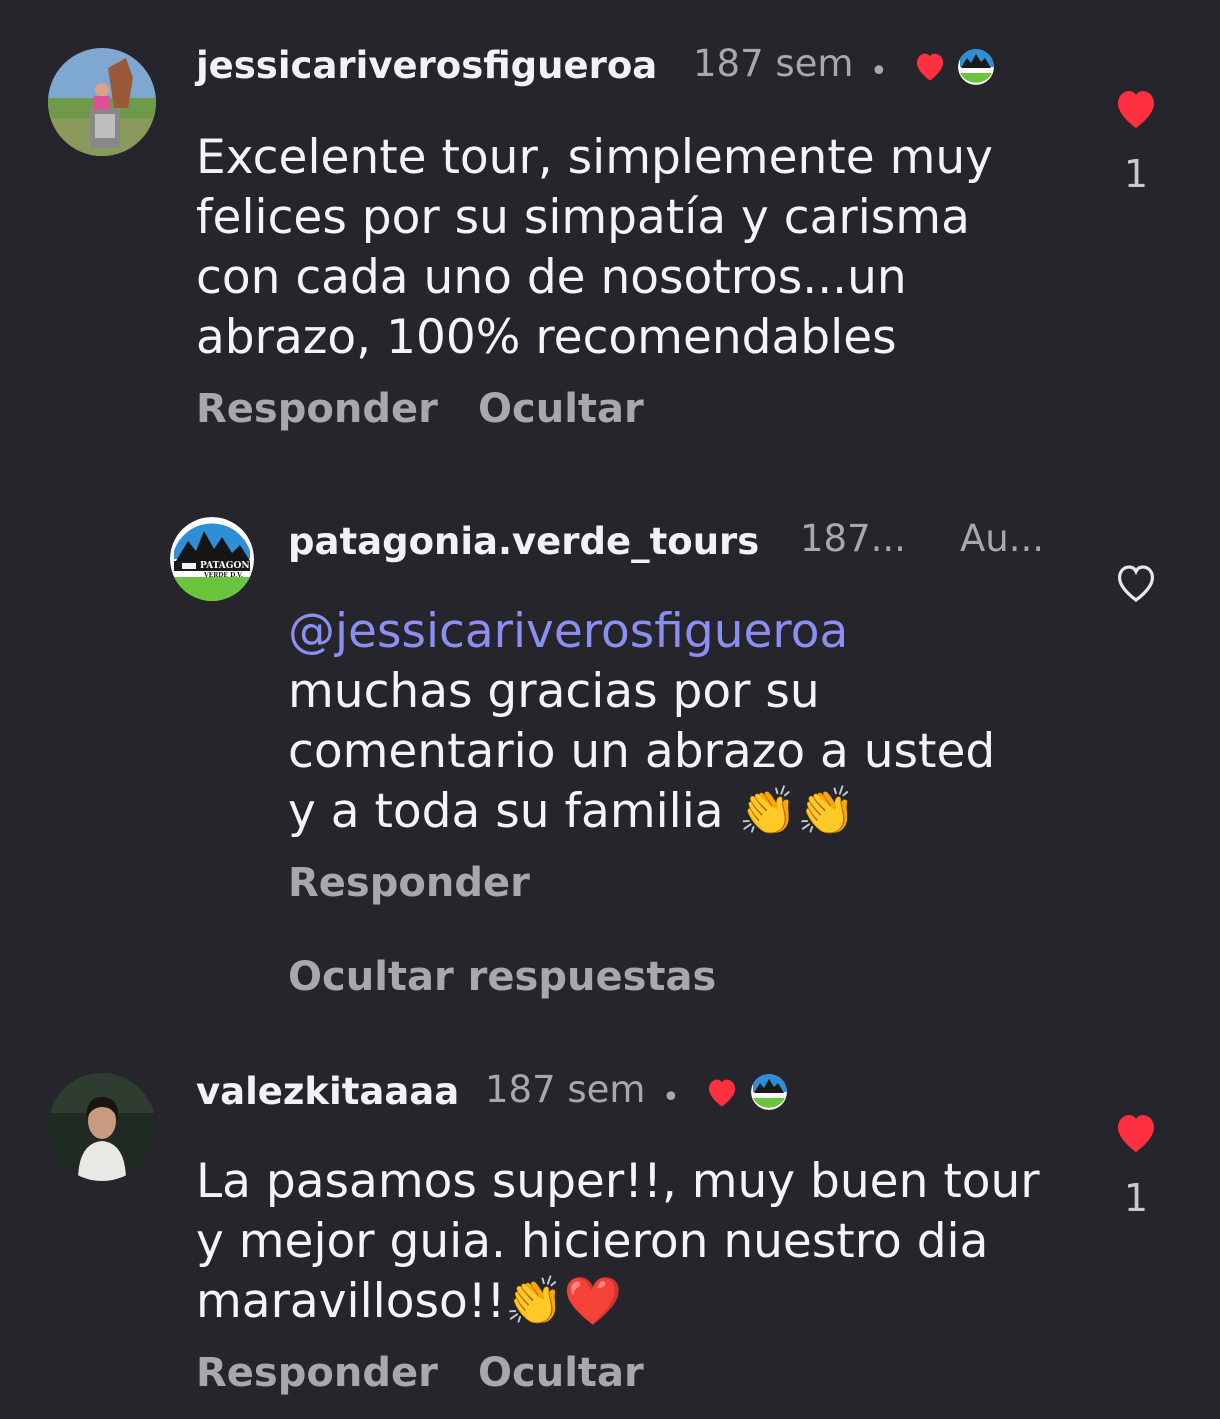  Describe the element at coordinates (618, 1181) in the screenshot. I see `comment-text-line: La pasamos super!!, muy buen tour` at that location.